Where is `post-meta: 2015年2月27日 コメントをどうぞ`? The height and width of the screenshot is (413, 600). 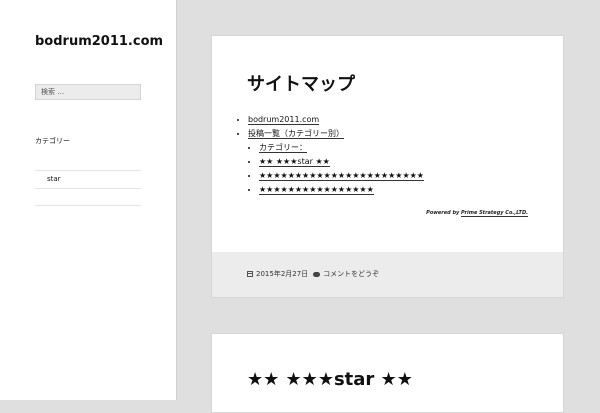
post-meta: 2015年2月27日 コメントをどうぞ is located at coordinates (313, 274).